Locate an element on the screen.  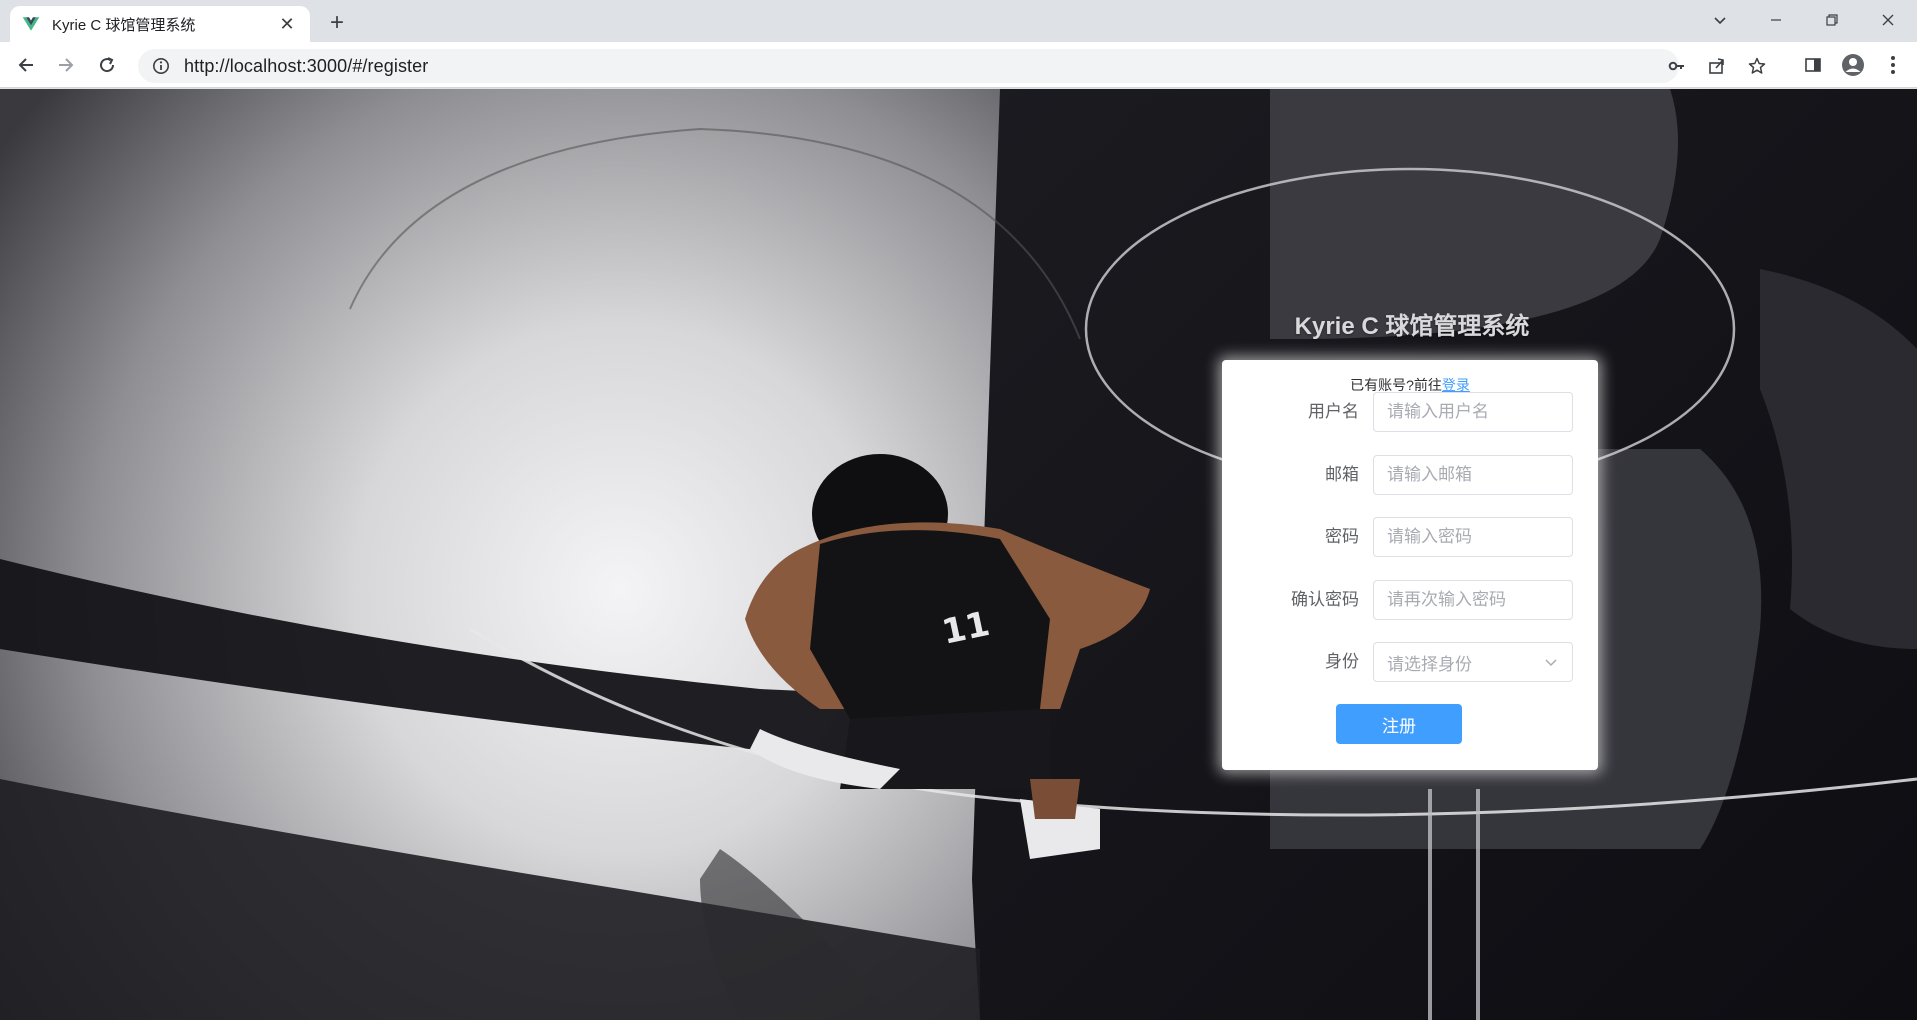
reload-icon is located at coordinates (107, 65).